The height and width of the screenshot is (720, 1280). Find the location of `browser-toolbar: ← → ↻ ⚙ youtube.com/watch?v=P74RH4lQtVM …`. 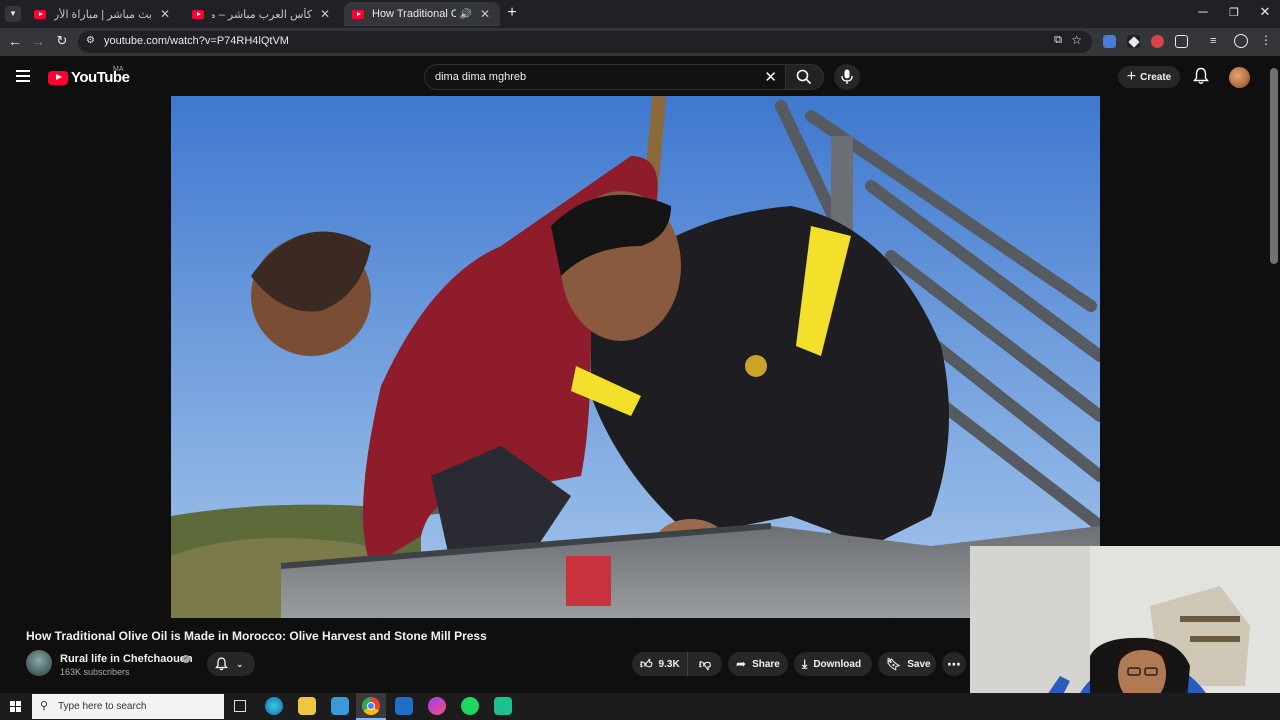

browser-toolbar: ← → ↻ ⚙ youtube.com/watch?v=P74RH4lQtVM … is located at coordinates (640, 42).